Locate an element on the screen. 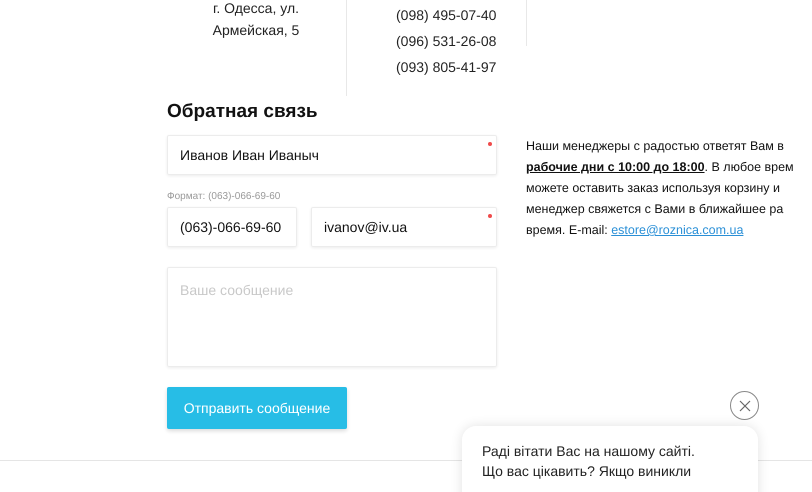 The width and height of the screenshot is (812, 492). phone-format-hint: Формат: (063)-066-69-60 is located at coordinates (224, 197).